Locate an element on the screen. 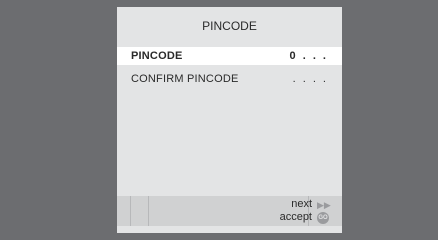 The height and width of the screenshot is (240, 438). confirm-pincode-value: . . . . is located at coordinates (310, 79).